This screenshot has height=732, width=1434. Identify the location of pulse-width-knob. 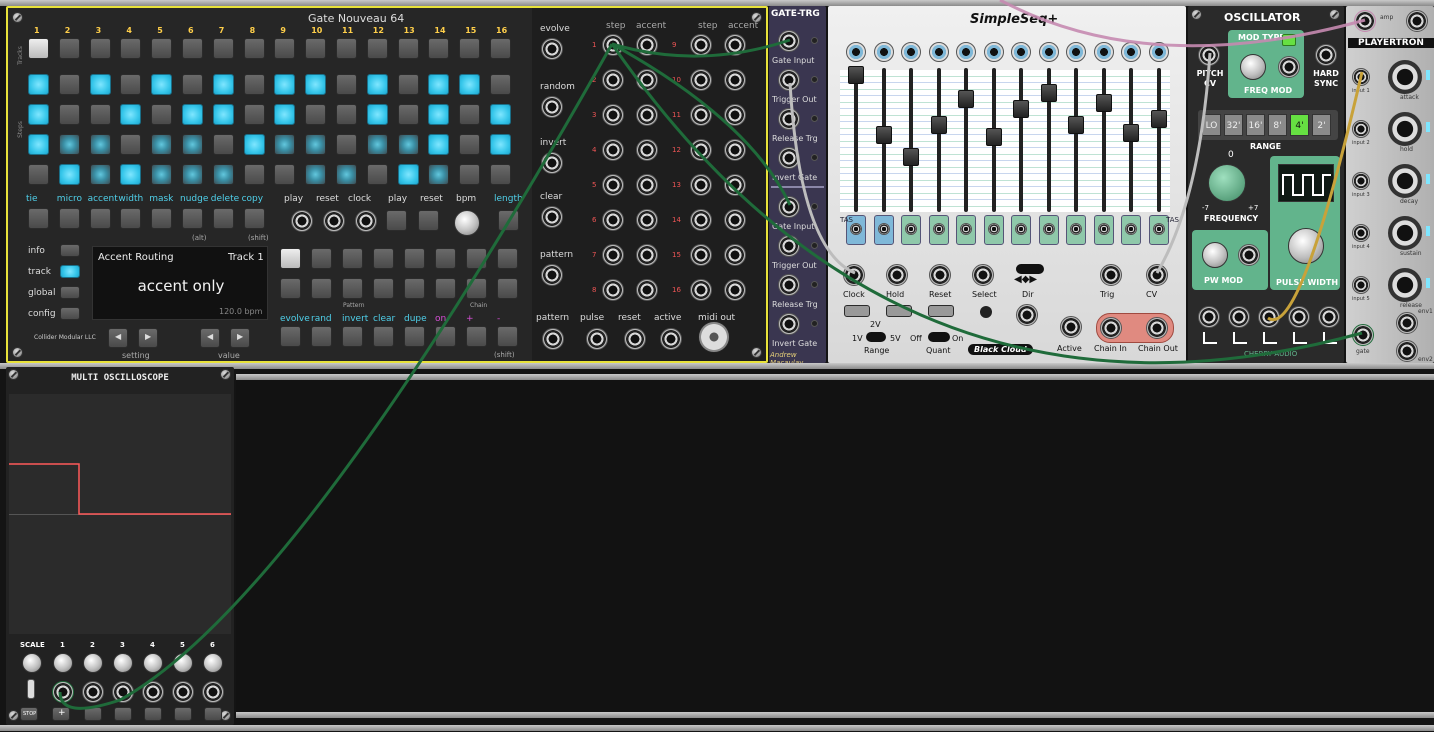
(1306, 246).